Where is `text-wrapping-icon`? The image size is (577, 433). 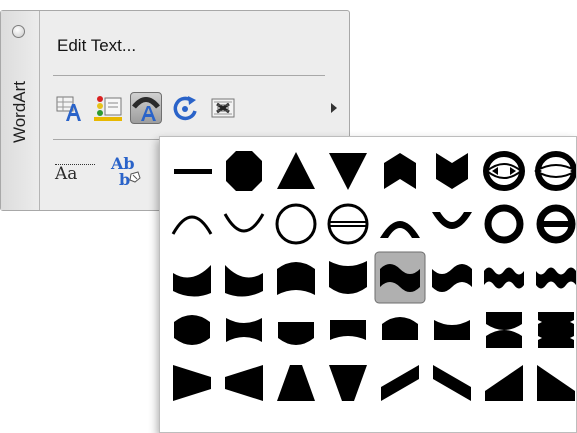 text-wrapping-icon is located at coordinates (223, 108).